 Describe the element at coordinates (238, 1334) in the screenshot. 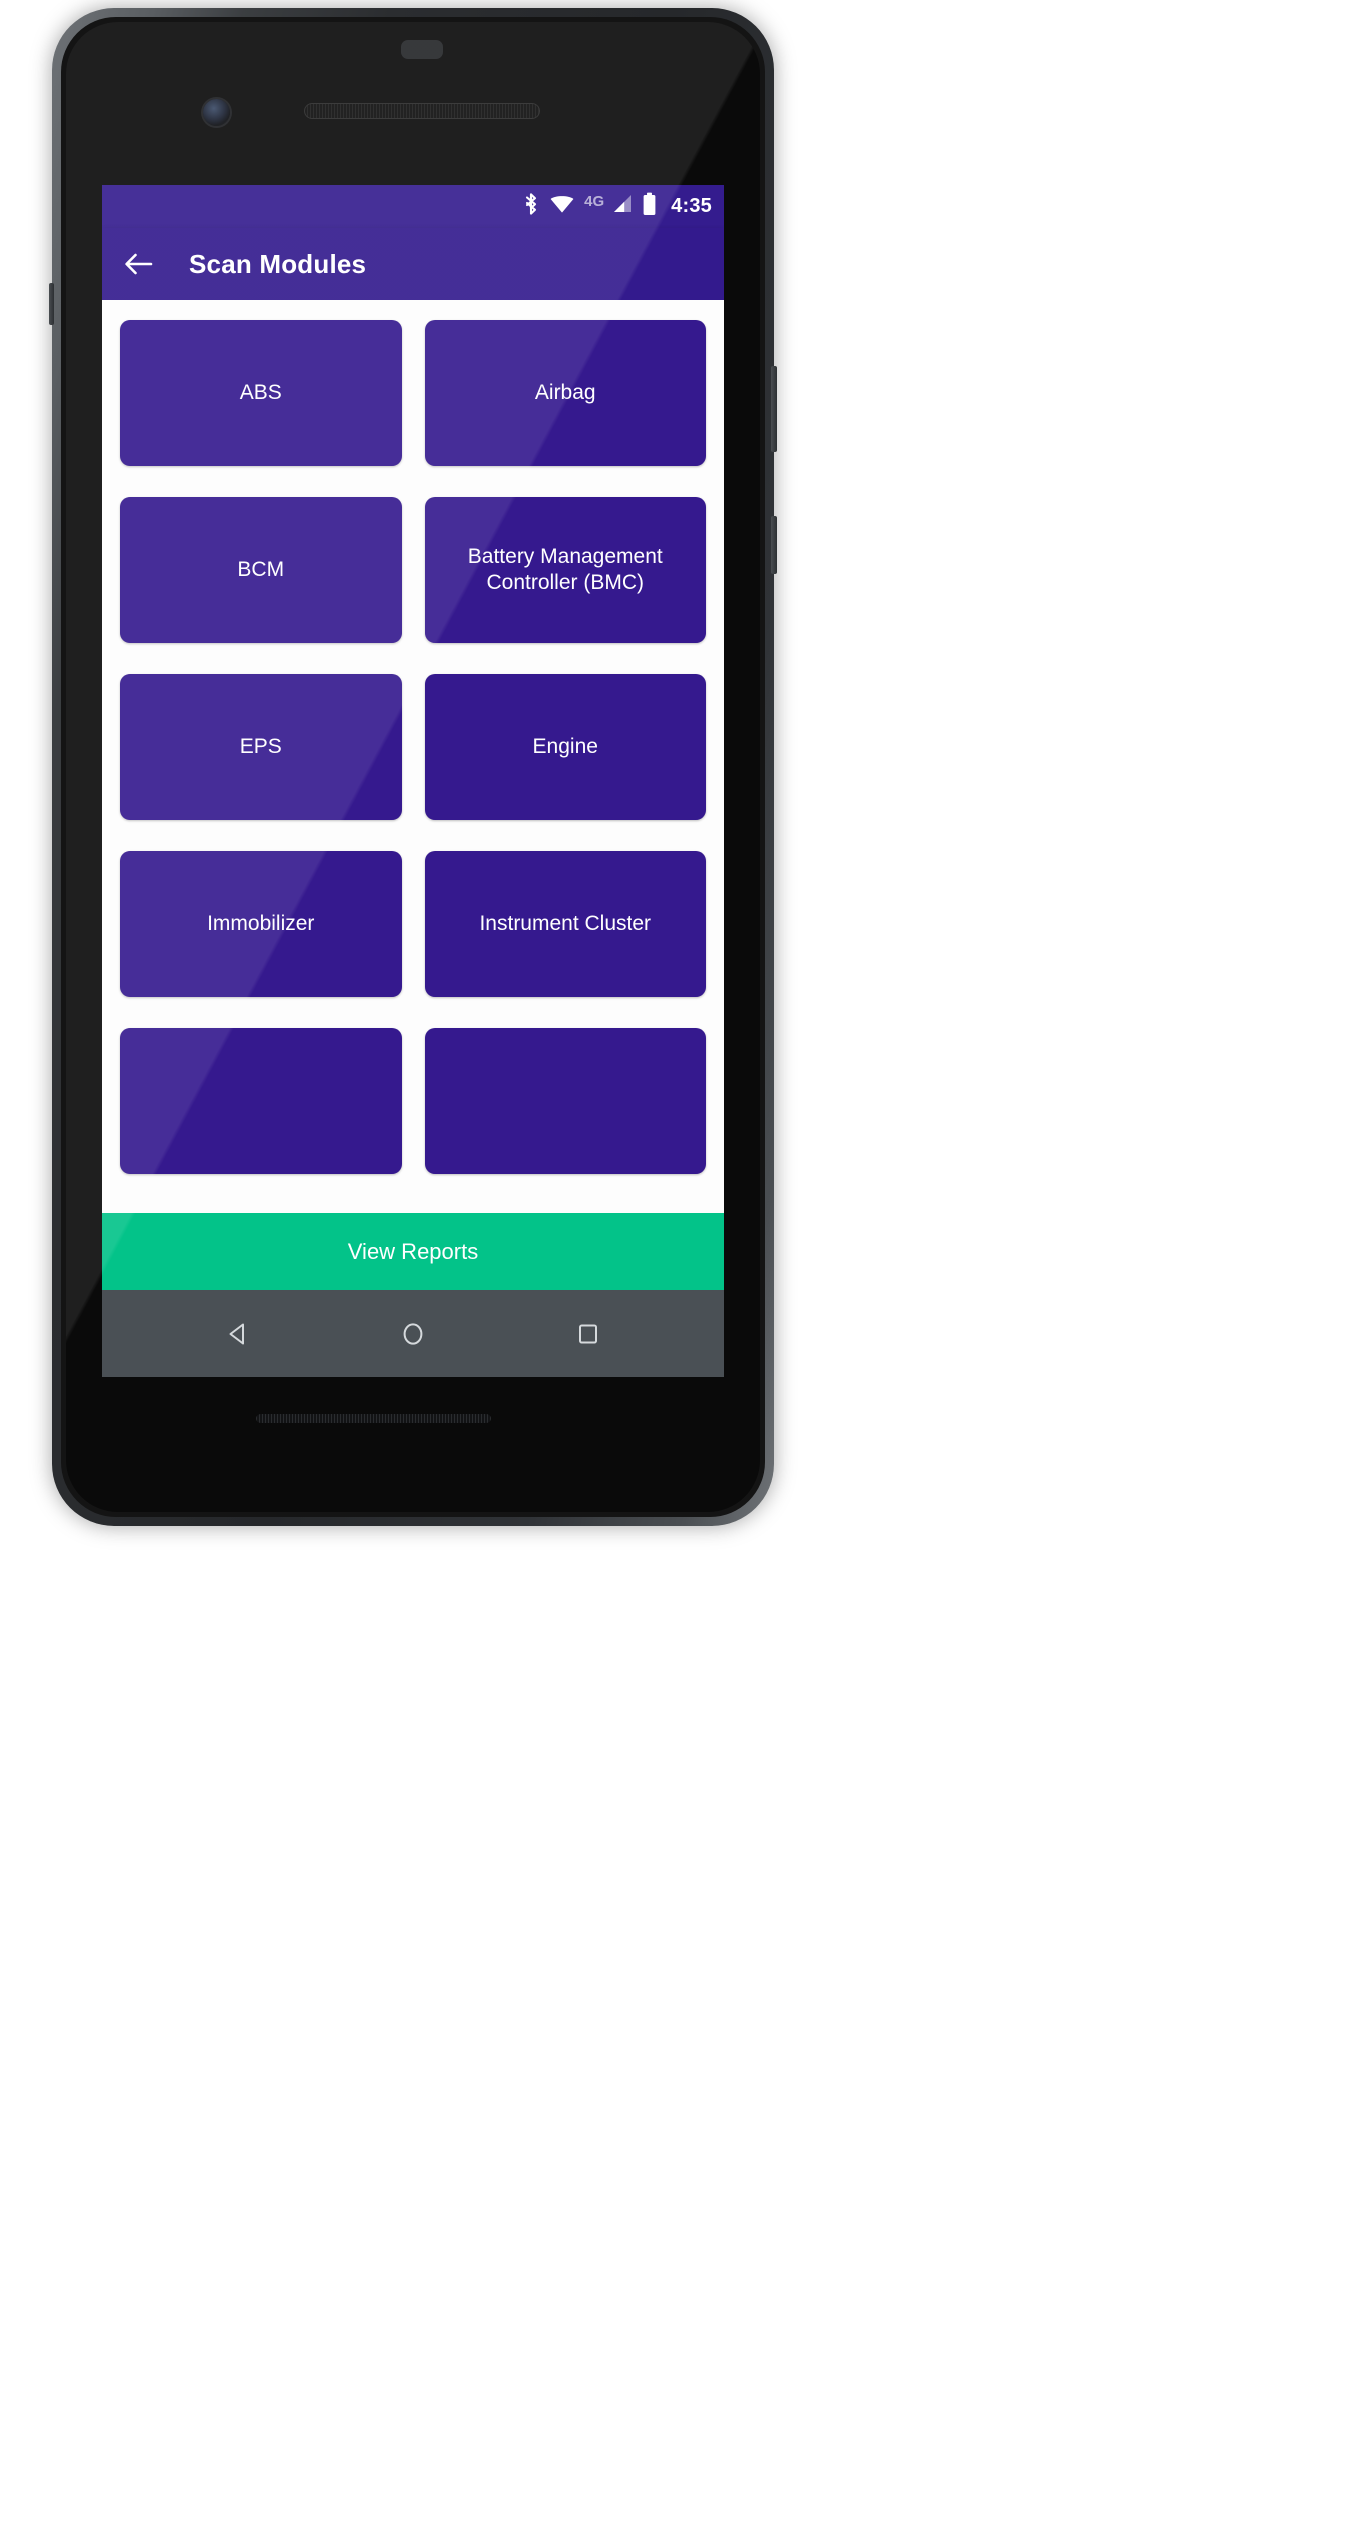

I see `nav-back-icon` at that location.